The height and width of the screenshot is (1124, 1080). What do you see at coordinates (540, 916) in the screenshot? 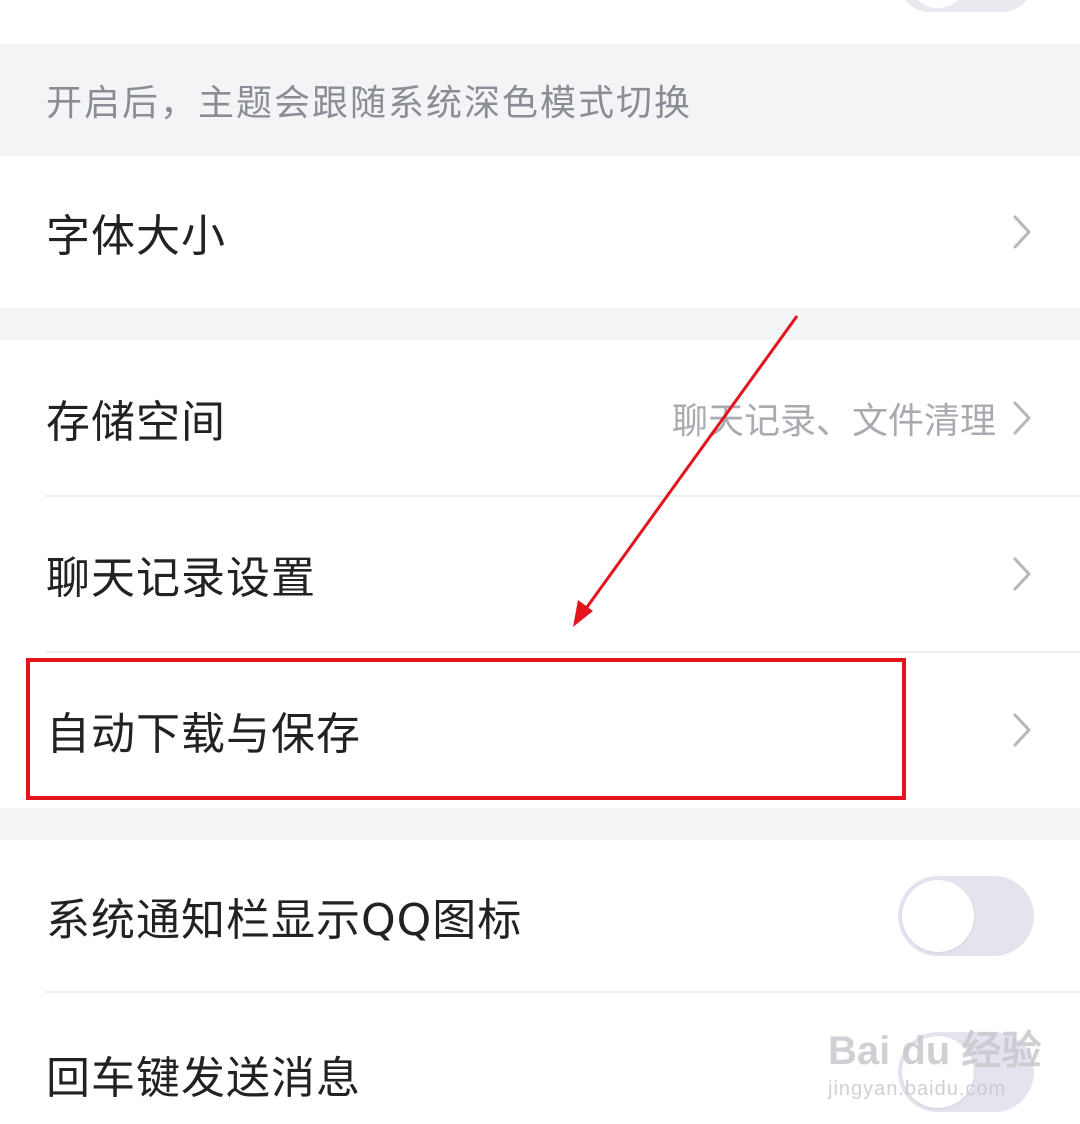
I see `notify-icon-row: 系统通知栏显示QQ图标` at bounding box center [540, 916].